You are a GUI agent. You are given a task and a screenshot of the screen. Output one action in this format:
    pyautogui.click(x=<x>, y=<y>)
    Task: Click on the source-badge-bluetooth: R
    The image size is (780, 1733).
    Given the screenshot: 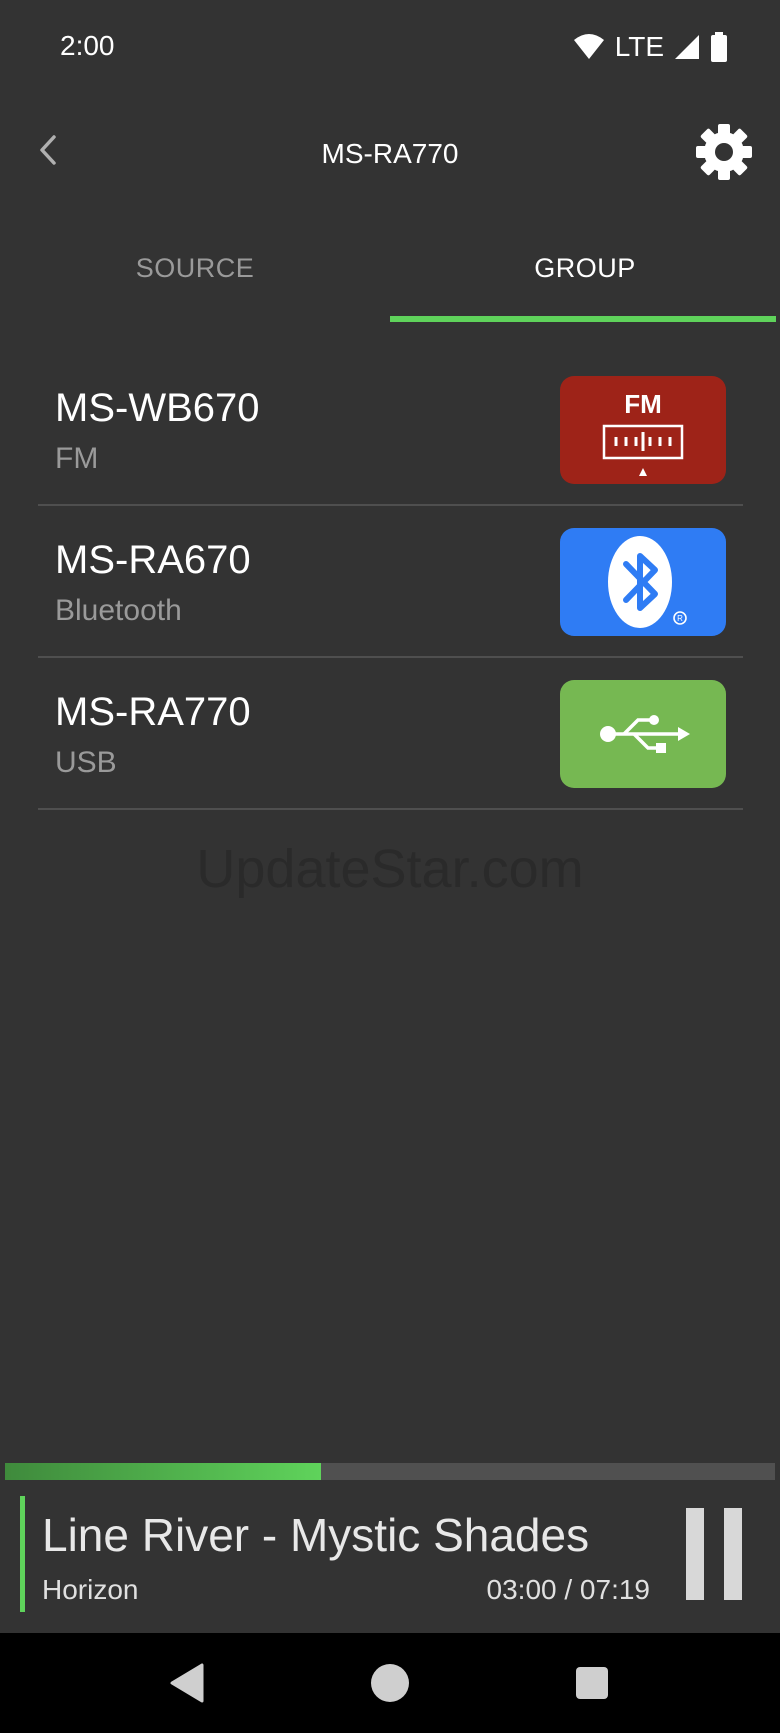 What is the action you would take?
    pyautogui.click(x=643, y=582)
    